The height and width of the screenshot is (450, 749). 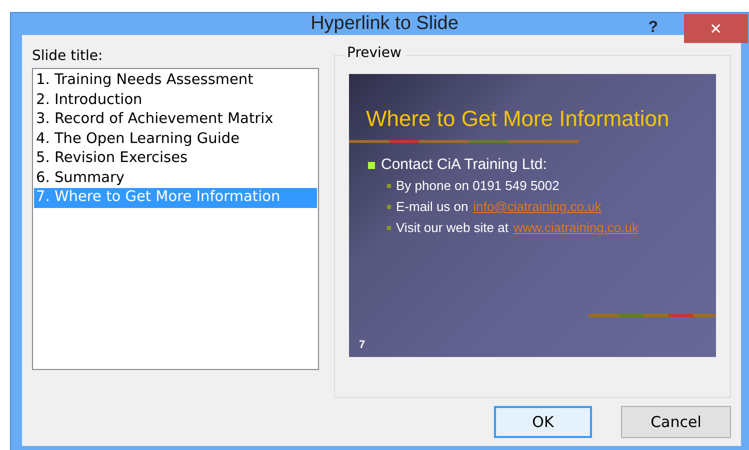 What do you see at coordinates (653, 28) in the screenshot?
I see `help-button: ?` at bounding box center [653, 28].